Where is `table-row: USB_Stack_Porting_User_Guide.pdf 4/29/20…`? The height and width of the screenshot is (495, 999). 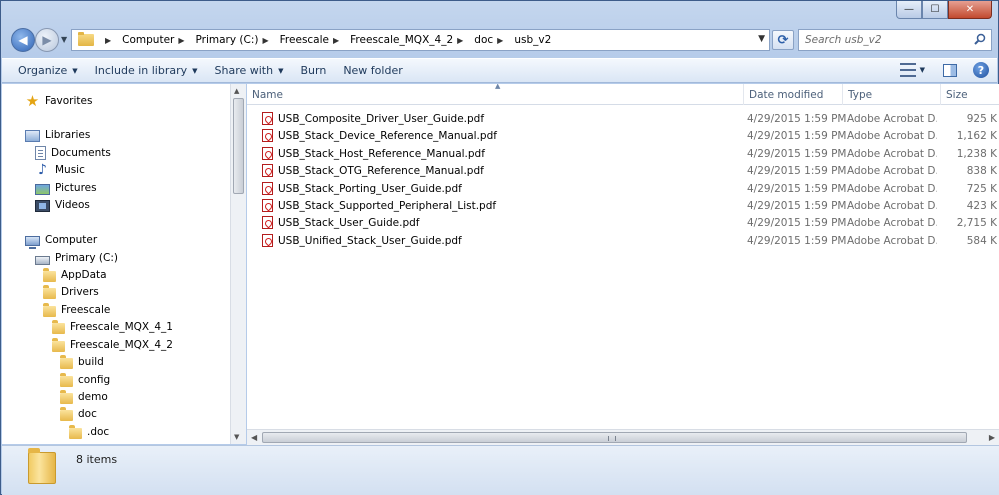
table-row: USB_Stack_Porting_User_Guide.pdf 4/29/20… is located at coordinates (623, 188).